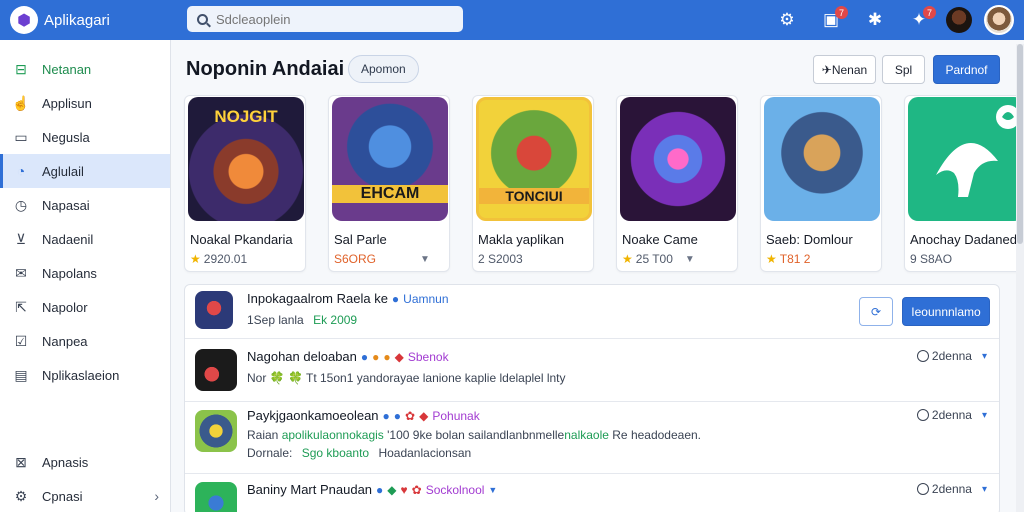  Describe the element at coordinates (844, 69) in the screenshot. I see `filter-button: ✈Nenan` at that location.